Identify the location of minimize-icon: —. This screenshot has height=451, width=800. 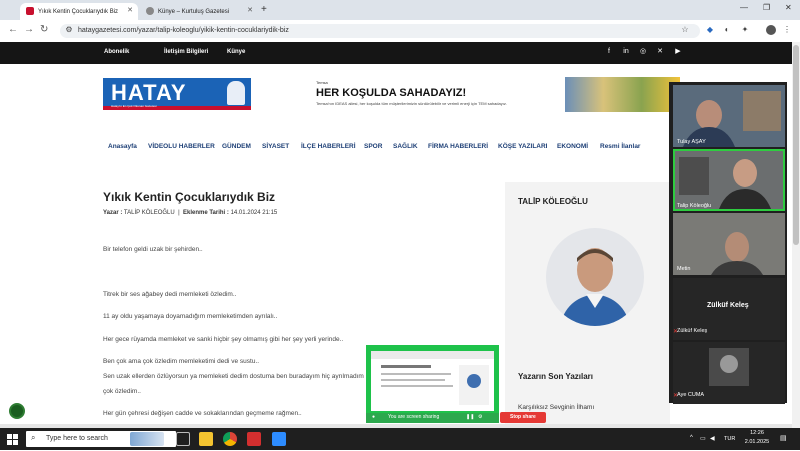
(744, 7).